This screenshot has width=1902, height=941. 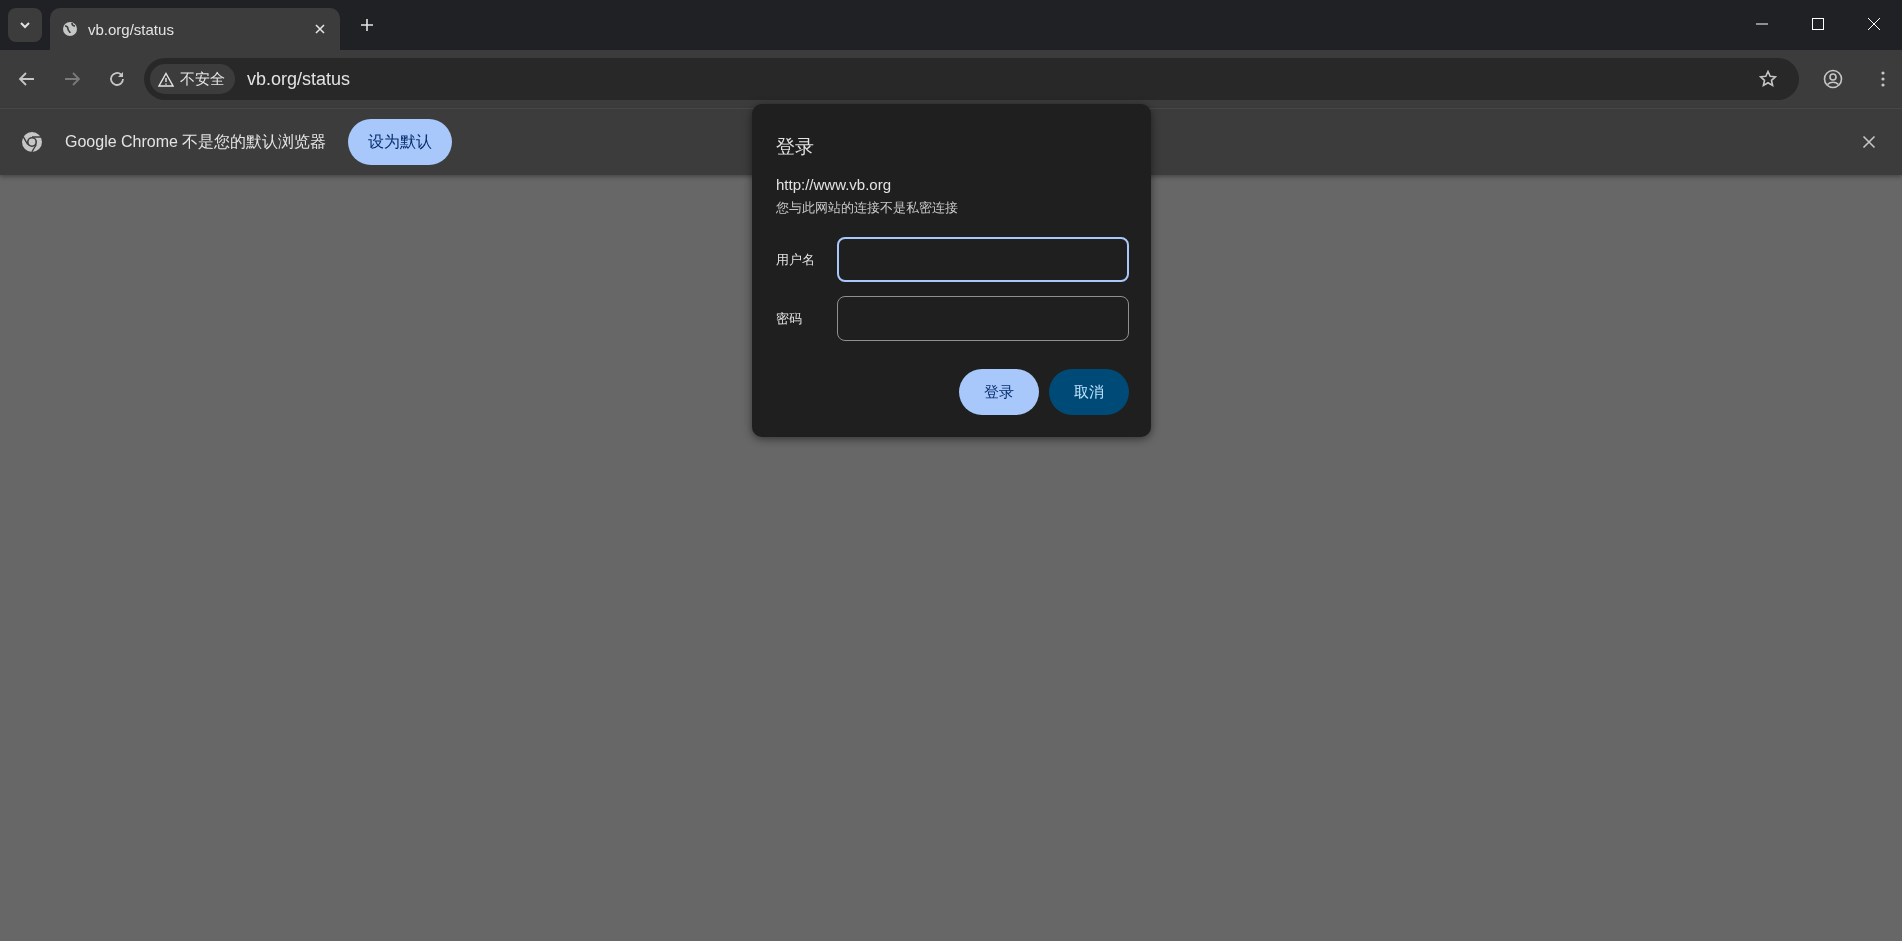 What do you see at coordinates (131, 29) in the screenshot?
I see `tab-title: vb.org/status` at bounding box center [131, 29].